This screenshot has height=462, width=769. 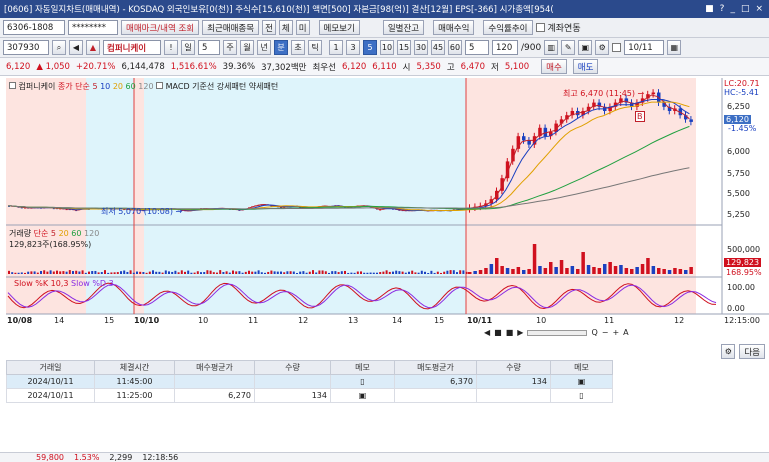 What do you see at coordinates (477, 47) in the screenshot?
I see `interval-select: 5` at bounding box center [477, 47].